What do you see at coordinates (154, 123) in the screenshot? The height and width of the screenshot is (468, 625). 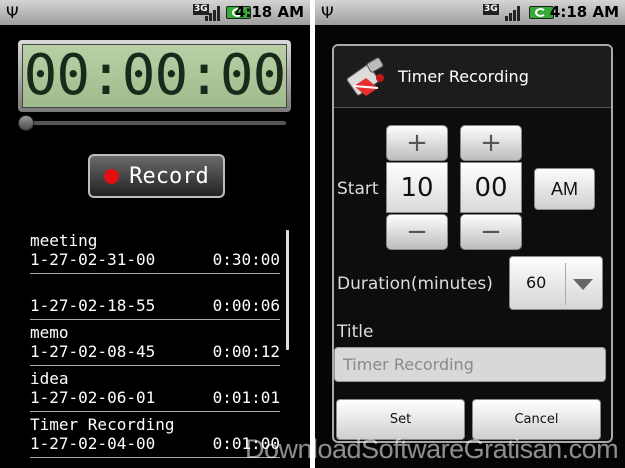 I see `playback-track` at bounding box center [154, 123].